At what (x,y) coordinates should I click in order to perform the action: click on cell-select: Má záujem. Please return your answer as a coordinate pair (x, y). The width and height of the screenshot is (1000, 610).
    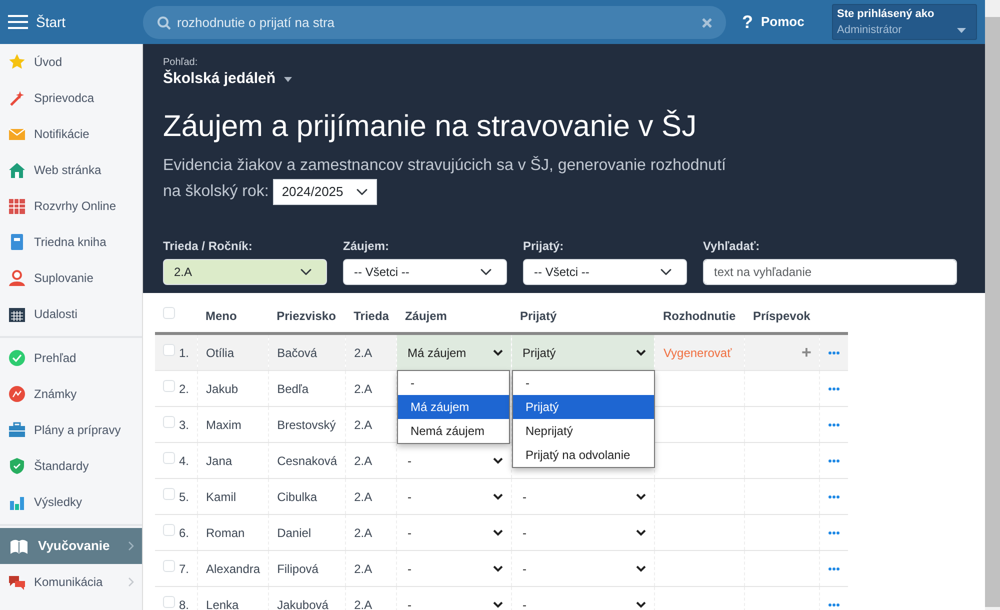
    Looking at the image, I should click on (454, 352).